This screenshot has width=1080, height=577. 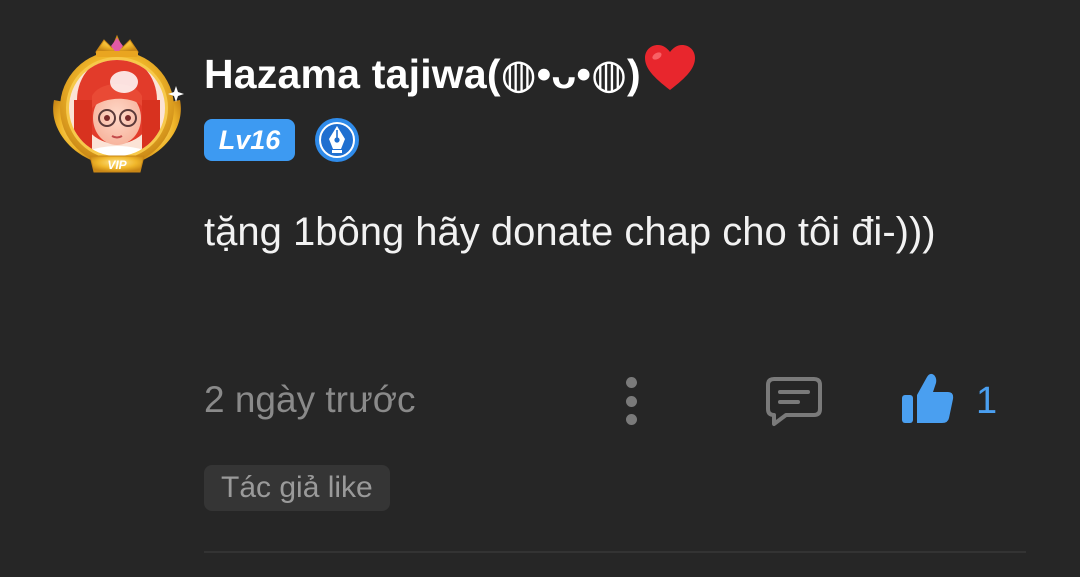 What do you see at coordinates (117, 165) in the screenshot?
I see `vip-label: VIP` at bounding box center [117, 165].